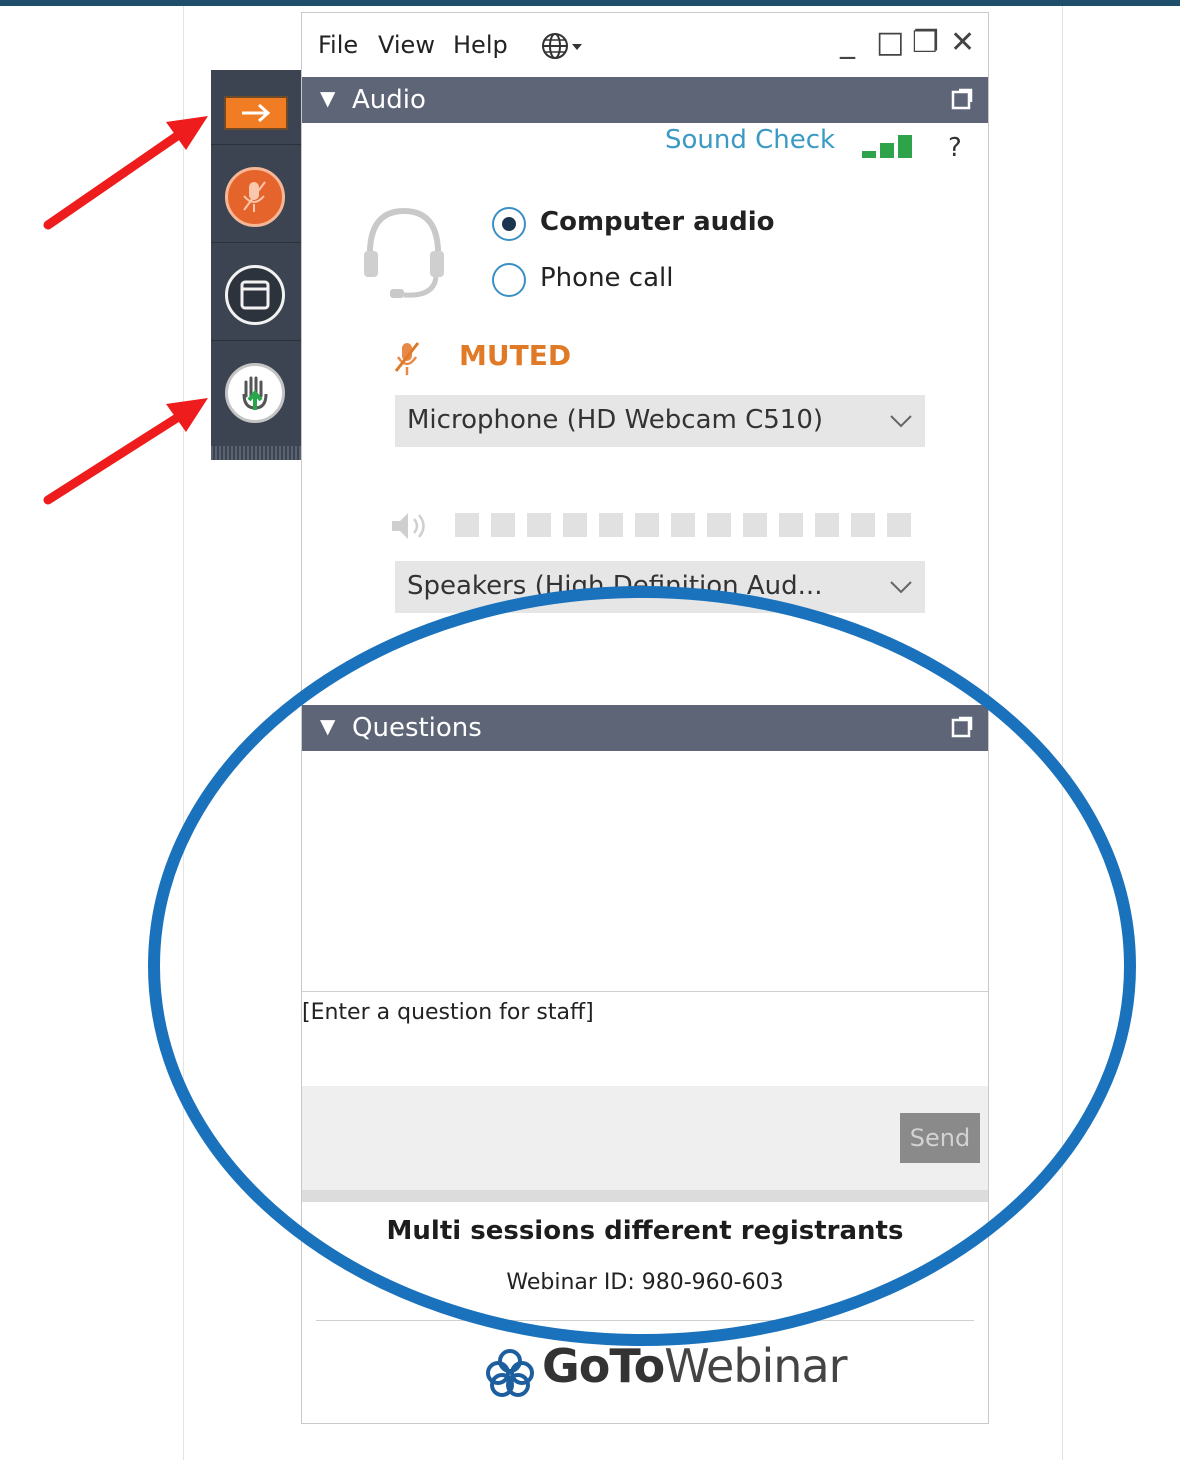 The image size is (1180, 1460). What do you see at coordinates (925, 43) in the screenshot?
I see `restore-button: ❐` at bounding box center [925, 43].